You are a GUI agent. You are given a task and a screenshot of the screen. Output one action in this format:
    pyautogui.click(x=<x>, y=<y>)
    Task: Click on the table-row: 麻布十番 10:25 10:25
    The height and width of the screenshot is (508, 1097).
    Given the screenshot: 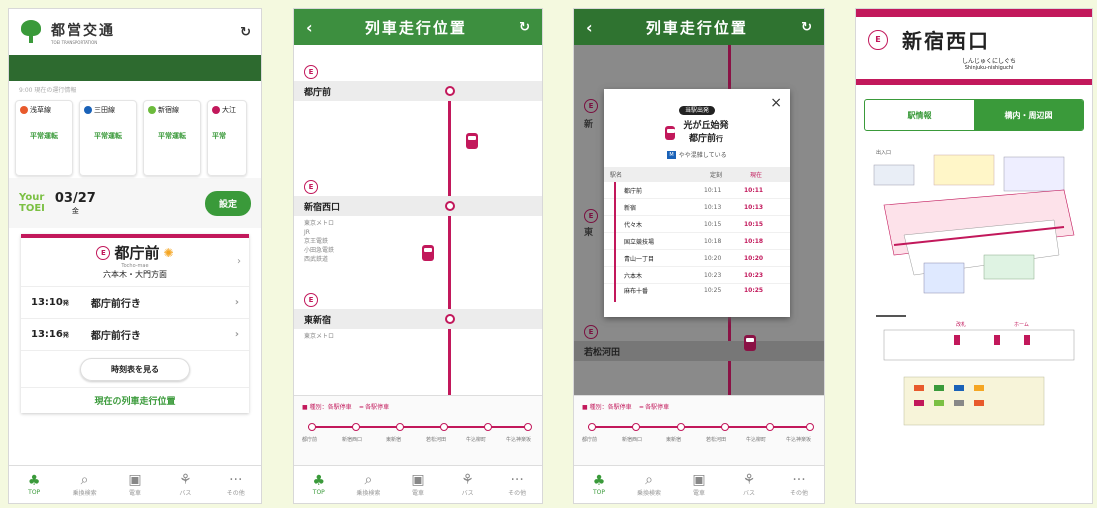 What is the action you would take?
    pyautogui.click(x=694, y=290)
    